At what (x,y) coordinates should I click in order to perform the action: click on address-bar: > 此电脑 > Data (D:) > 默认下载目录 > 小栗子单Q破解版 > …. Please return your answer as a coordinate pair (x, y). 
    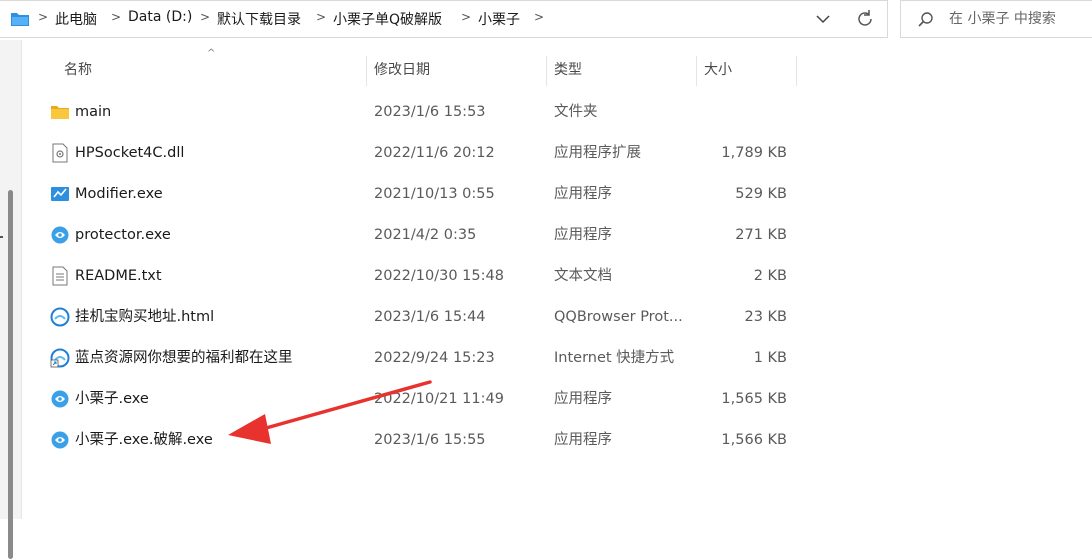
    Looking at the image, I should click on (444, 19).